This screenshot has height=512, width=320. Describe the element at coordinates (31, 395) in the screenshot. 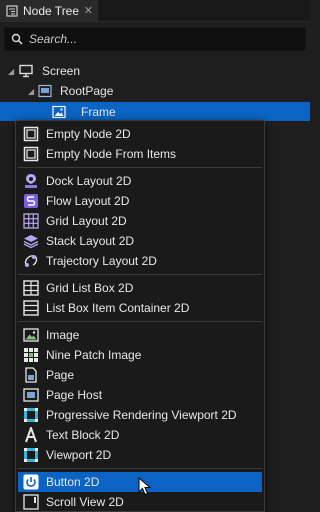

I see `page-host-icon` at that location.